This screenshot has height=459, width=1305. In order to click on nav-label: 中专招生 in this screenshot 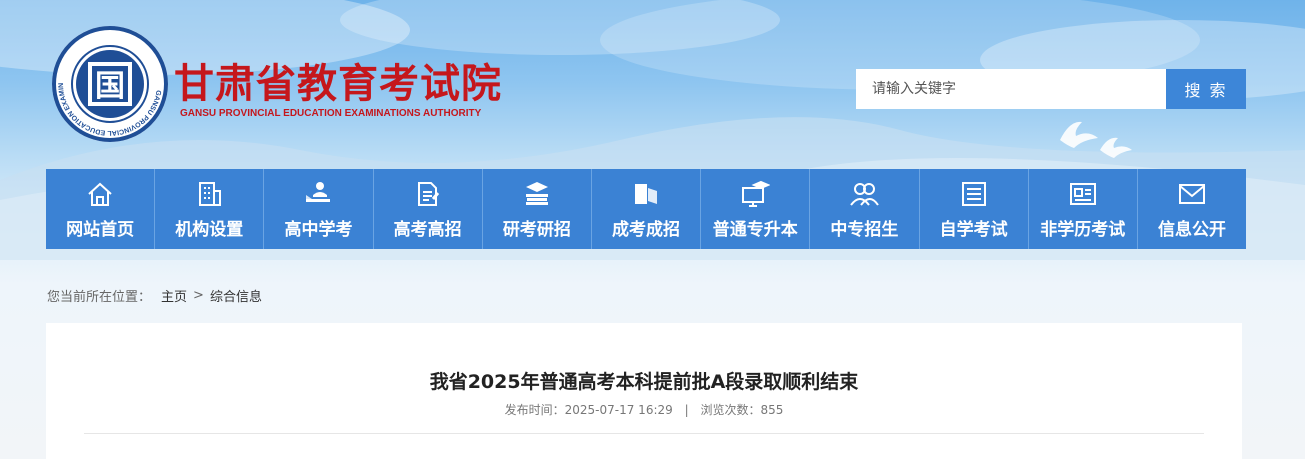, I will do `click(864, 230)`.